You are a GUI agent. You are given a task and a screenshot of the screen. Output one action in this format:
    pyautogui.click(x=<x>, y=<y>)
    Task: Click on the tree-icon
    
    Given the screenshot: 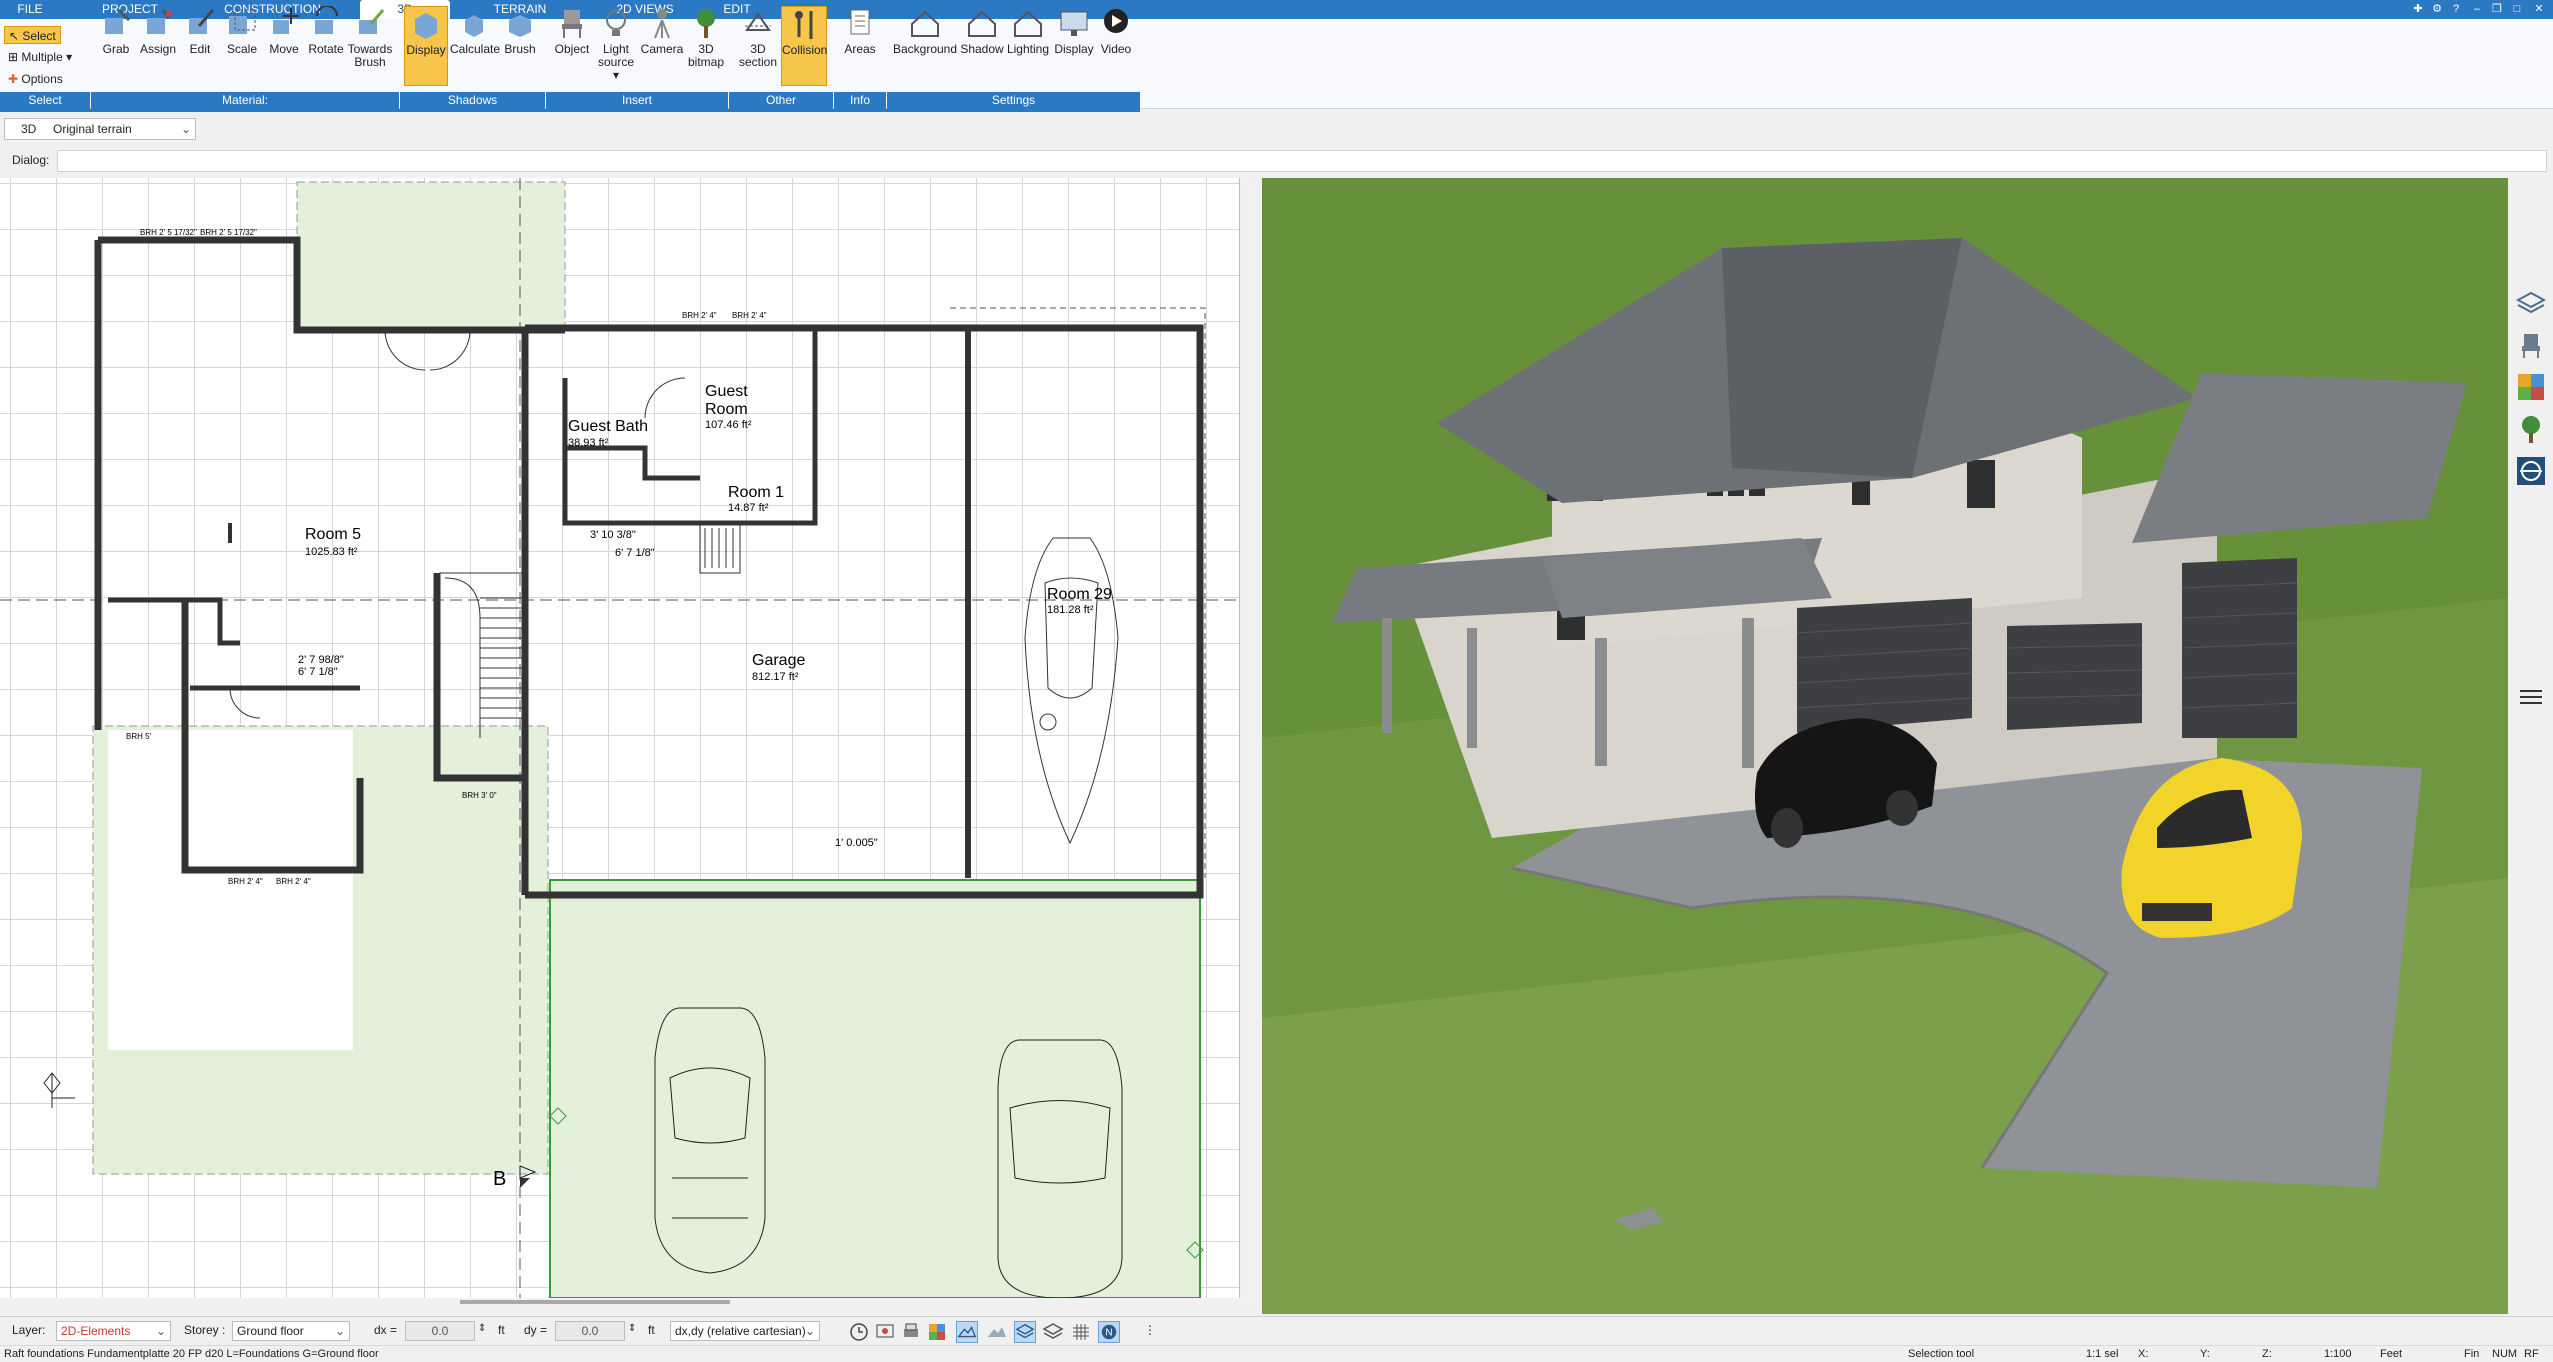 What is the action you would take?
    pyautogui.click(x=706, y=23)
    